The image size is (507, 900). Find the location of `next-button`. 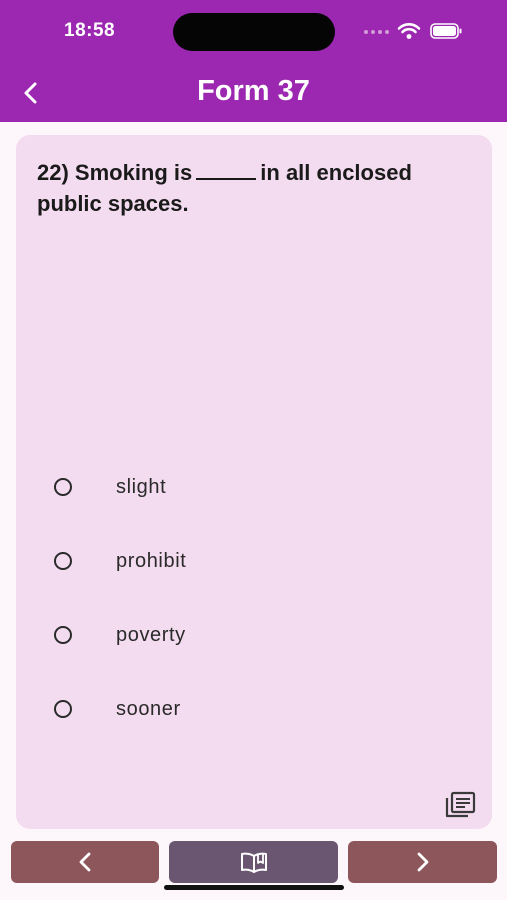

next-button is located at coordinates (422, 862).